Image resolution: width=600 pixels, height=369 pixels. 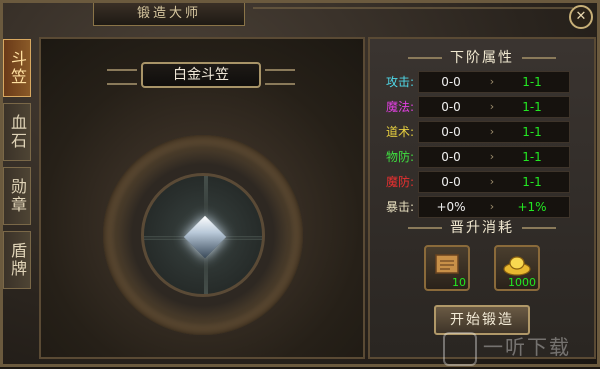 I want to click on attr-row: 魔法: 0-0 › 1-1, so click(x=485, y=107).